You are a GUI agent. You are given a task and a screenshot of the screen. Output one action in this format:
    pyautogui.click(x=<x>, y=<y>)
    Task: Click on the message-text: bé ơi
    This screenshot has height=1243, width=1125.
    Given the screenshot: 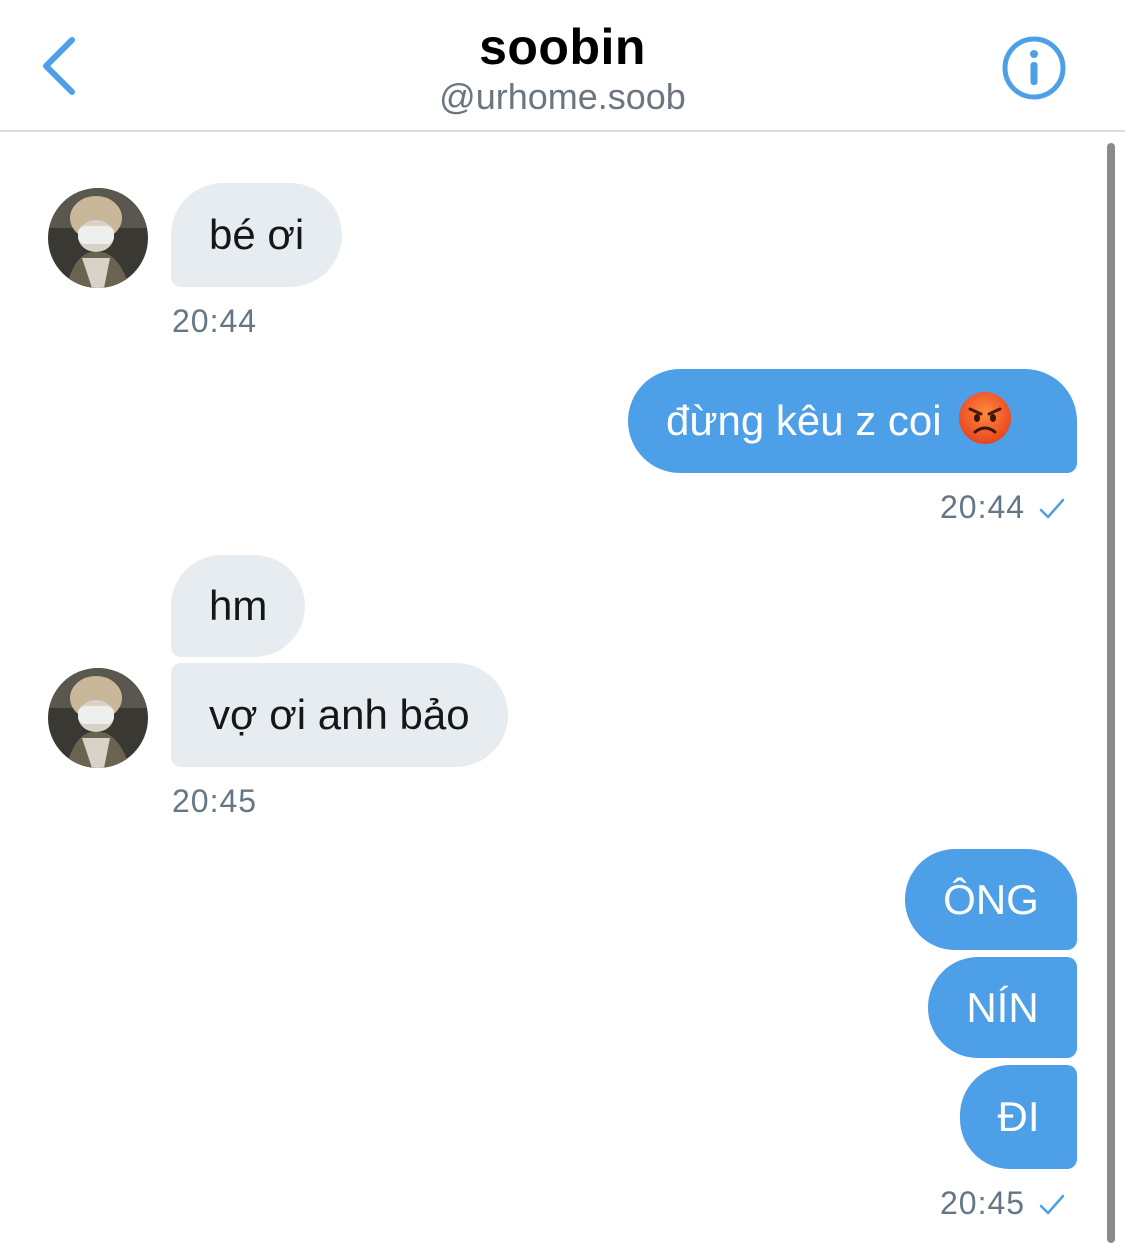 What is the action you would take?
    pyautogui.click(x=257, y=234)
    